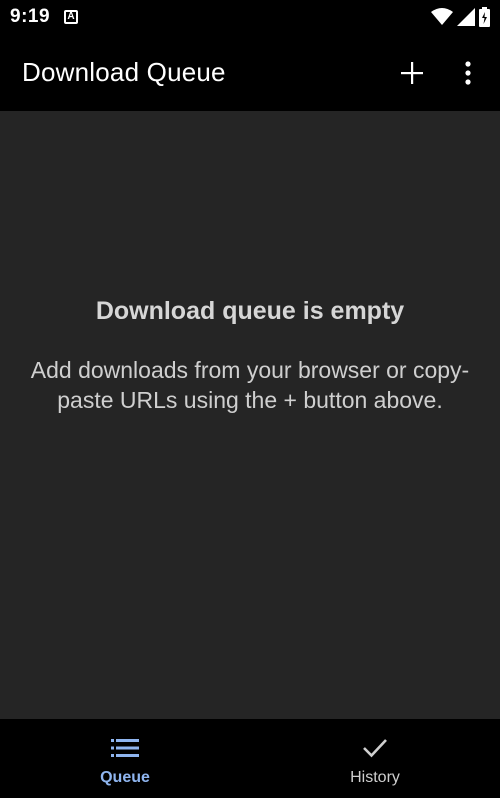 The image size is (500, 798). What do you see at coordinates (250, 311) in the screenshot?
I see `empty-state-title: Download queue is empty` at bounding box center [250, 311].